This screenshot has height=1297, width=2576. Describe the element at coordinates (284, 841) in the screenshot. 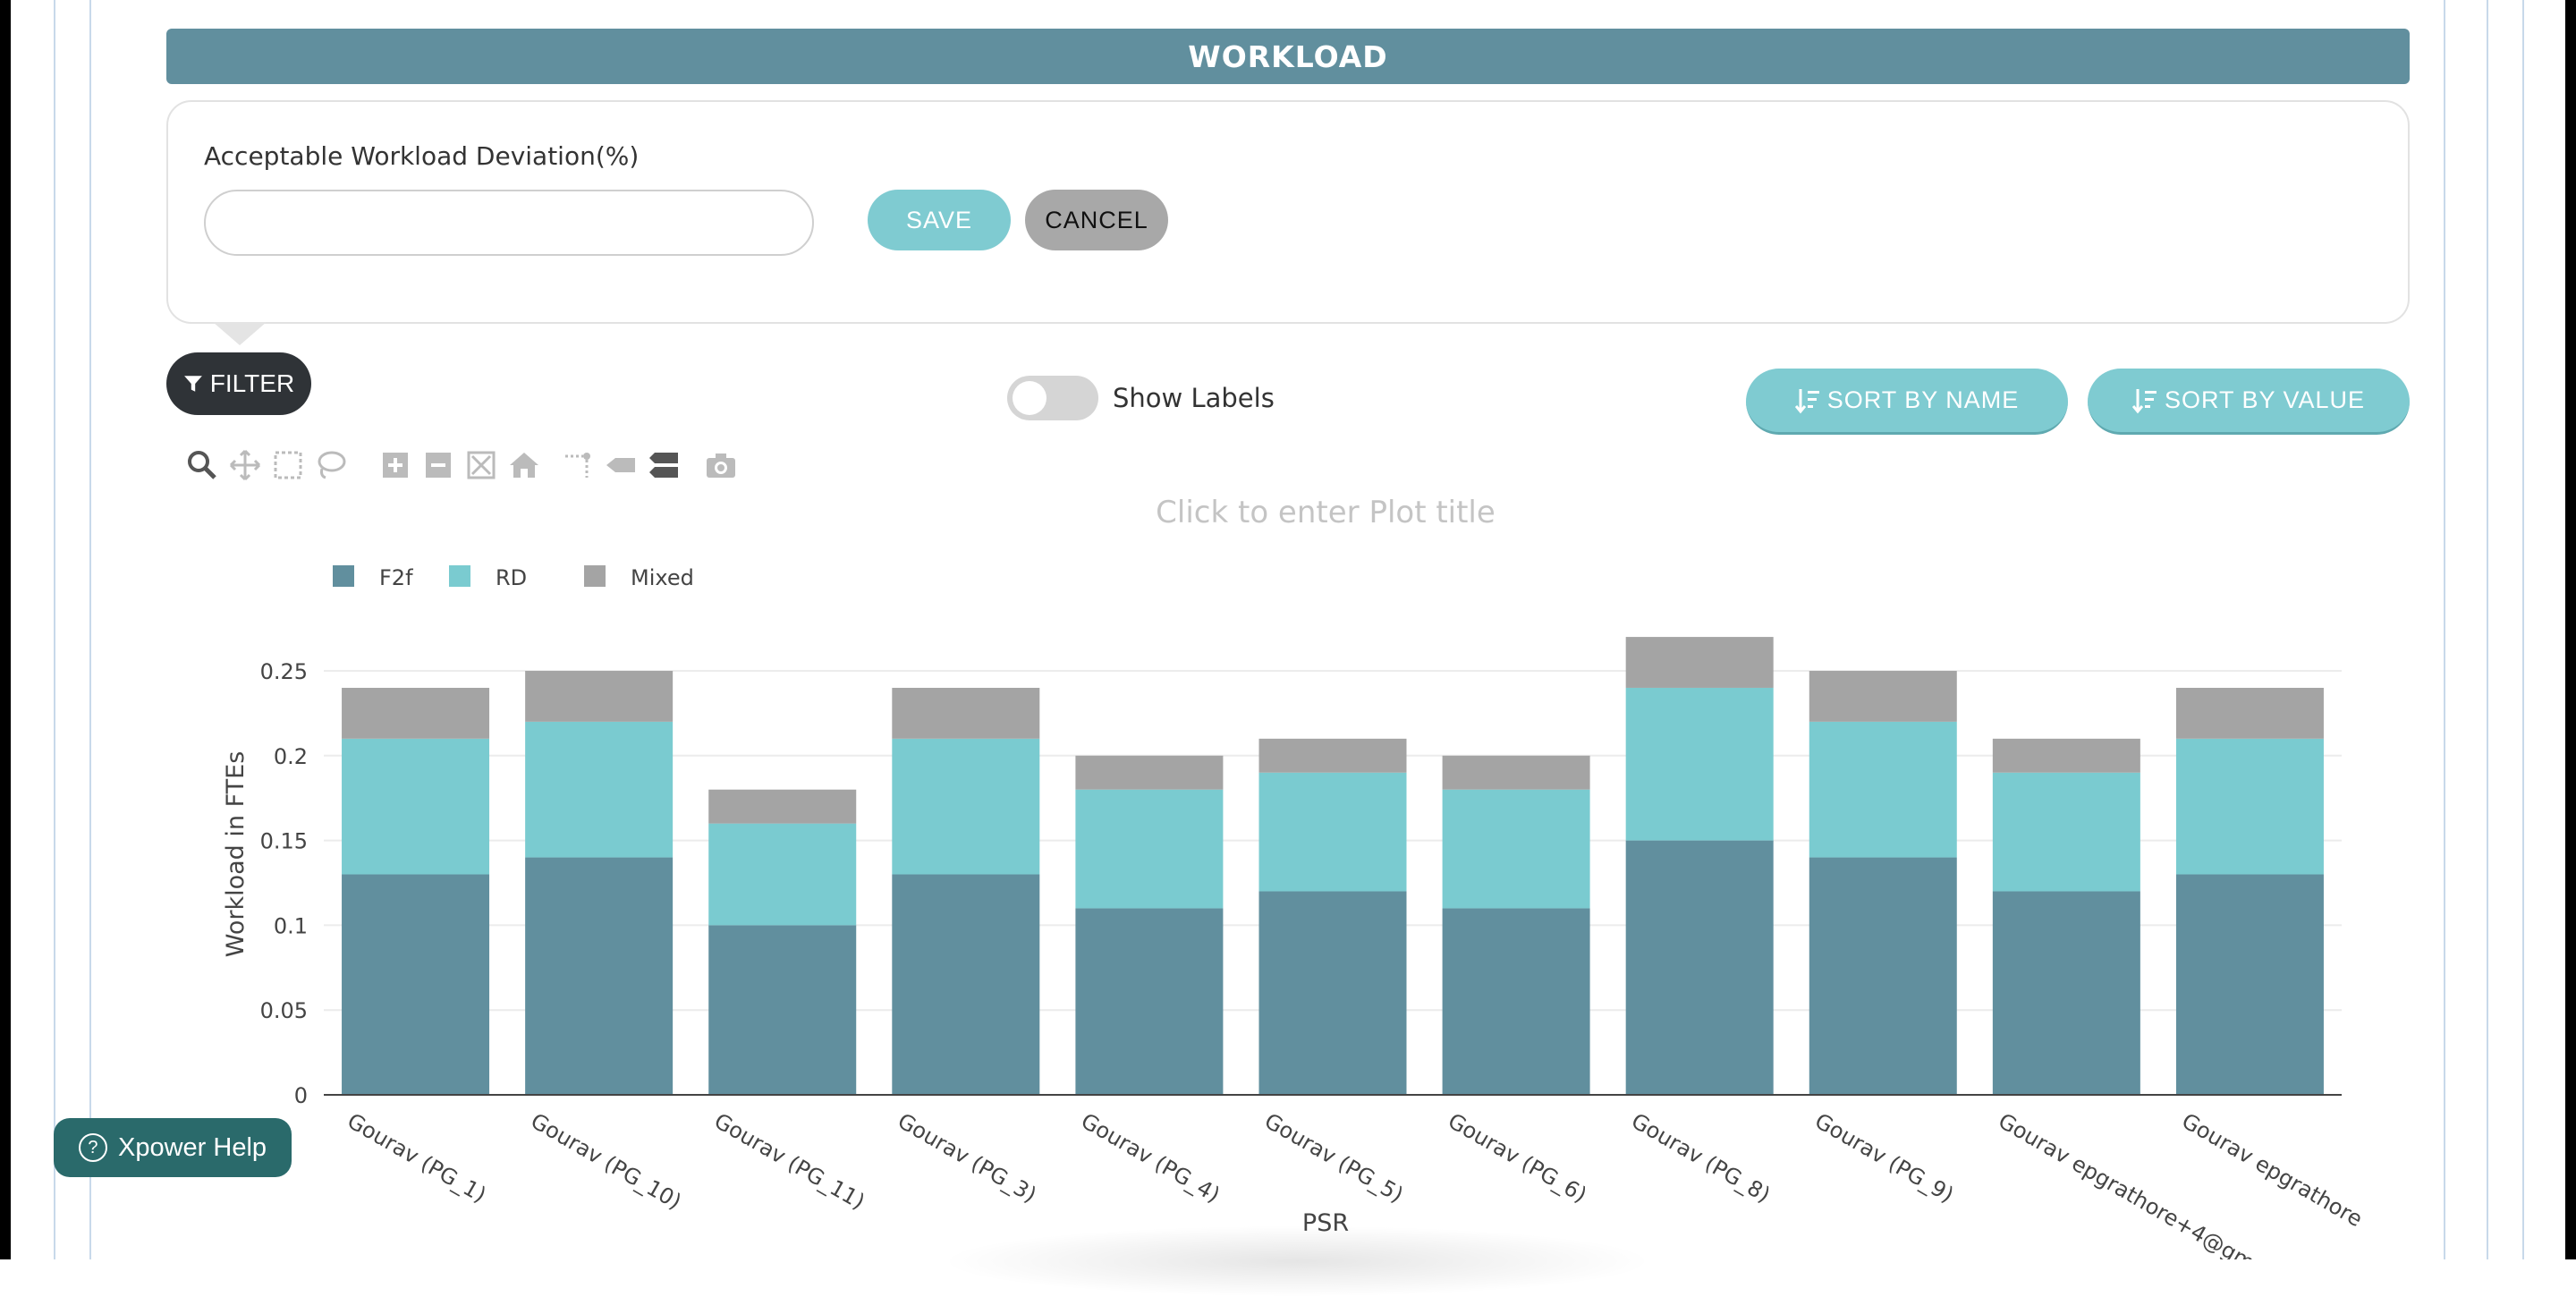

I see `y-tick-label: 0.15` at that location.